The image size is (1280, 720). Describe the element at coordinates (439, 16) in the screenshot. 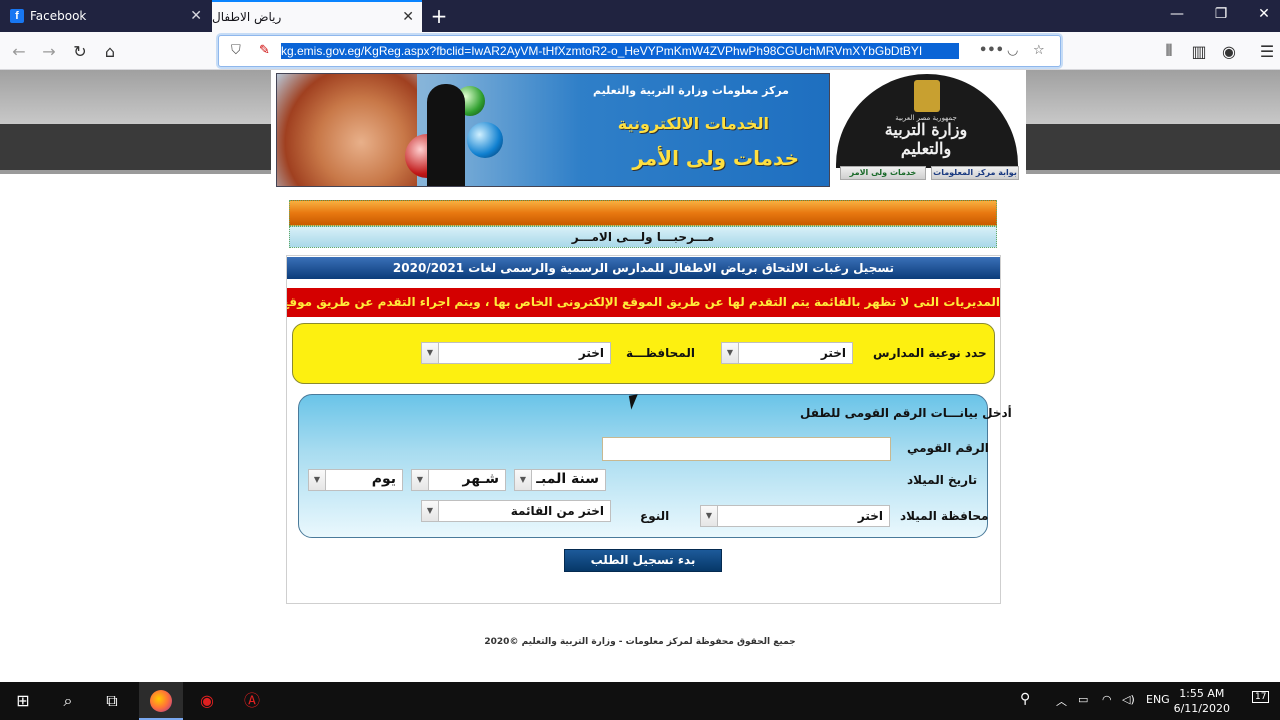

I see `new-tab-icon: +` at that location.